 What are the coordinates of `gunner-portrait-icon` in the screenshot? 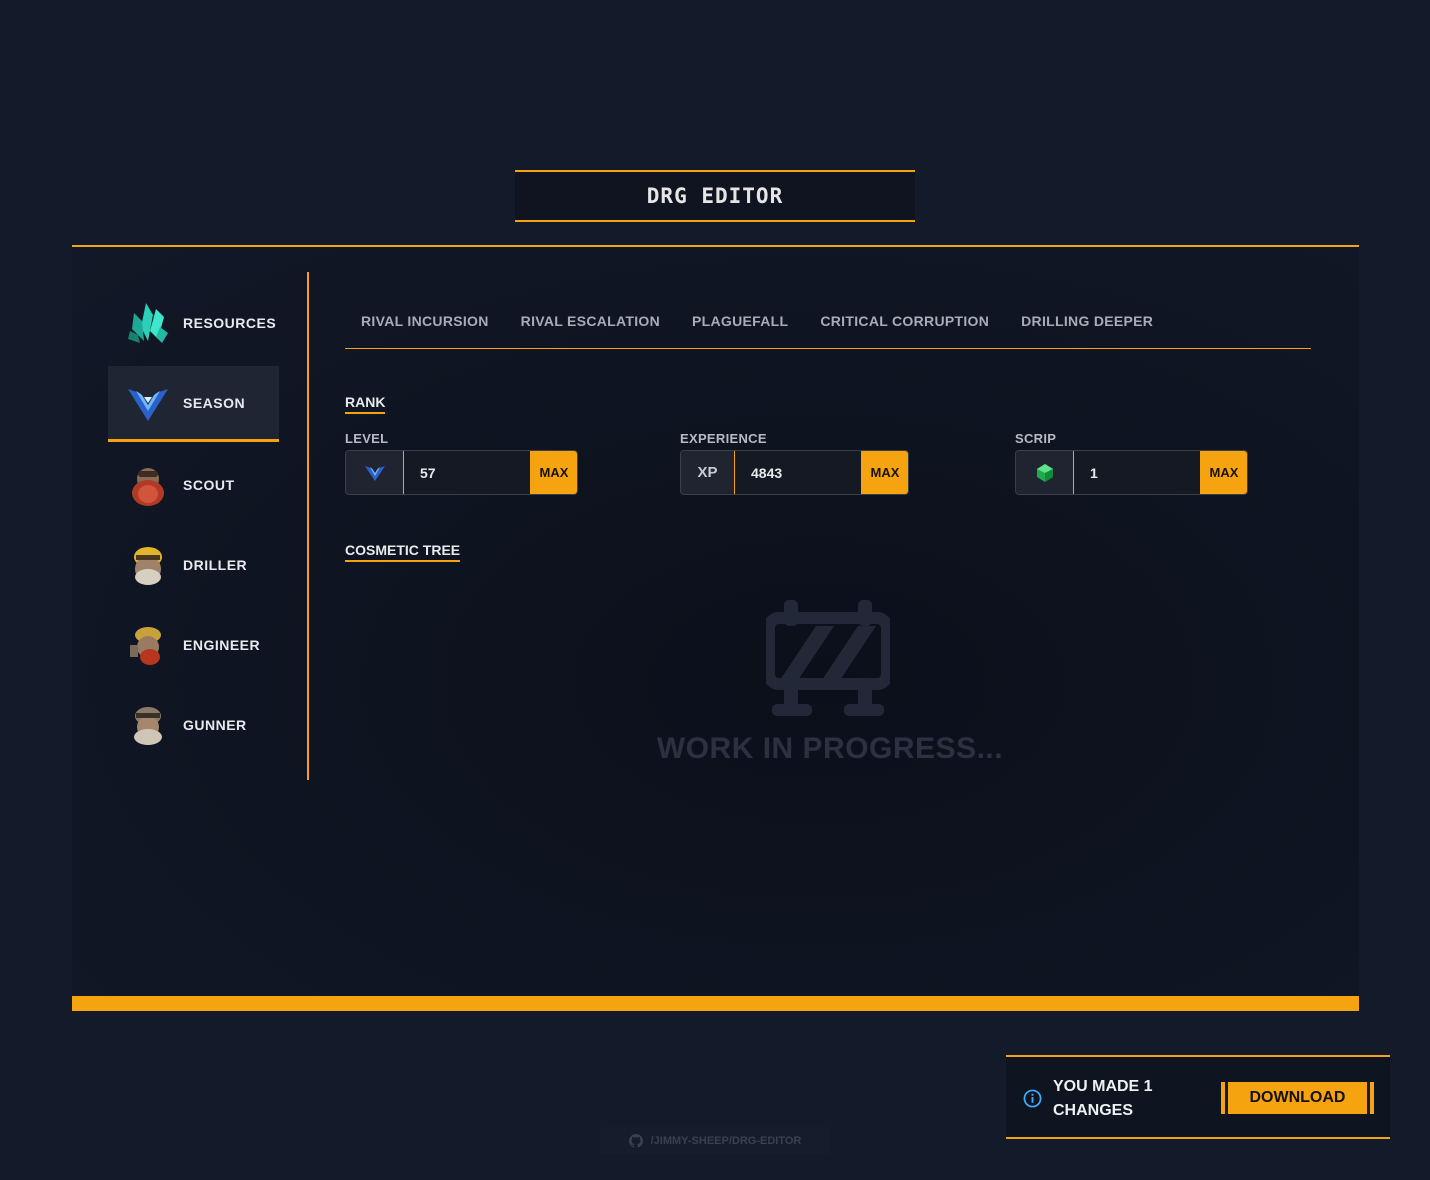 It's located at (148, 725).